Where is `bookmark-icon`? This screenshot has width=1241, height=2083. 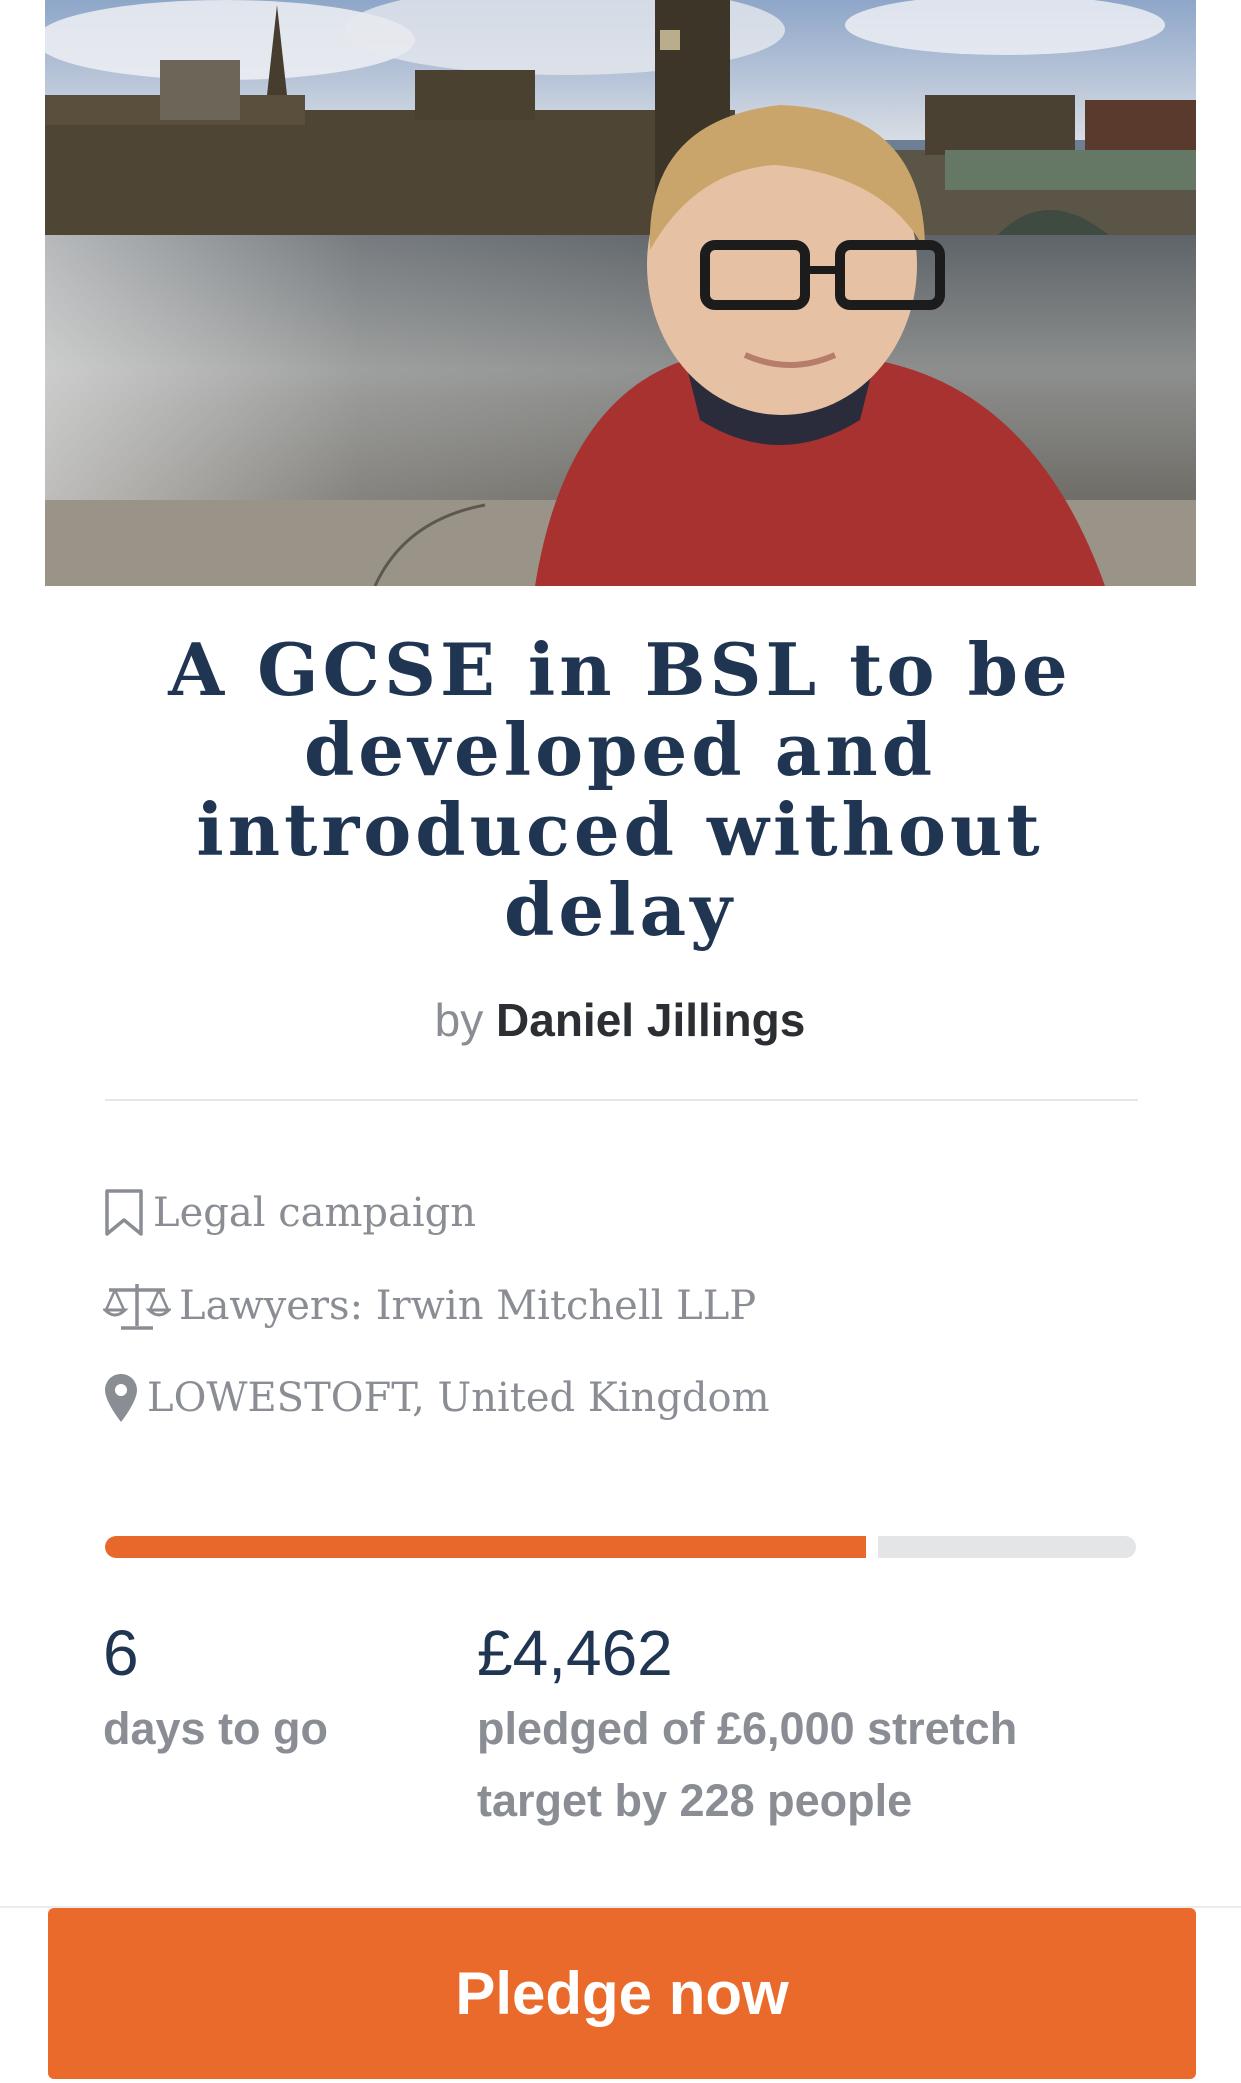 bookmark-icon is located at coordinates (124, 1213).